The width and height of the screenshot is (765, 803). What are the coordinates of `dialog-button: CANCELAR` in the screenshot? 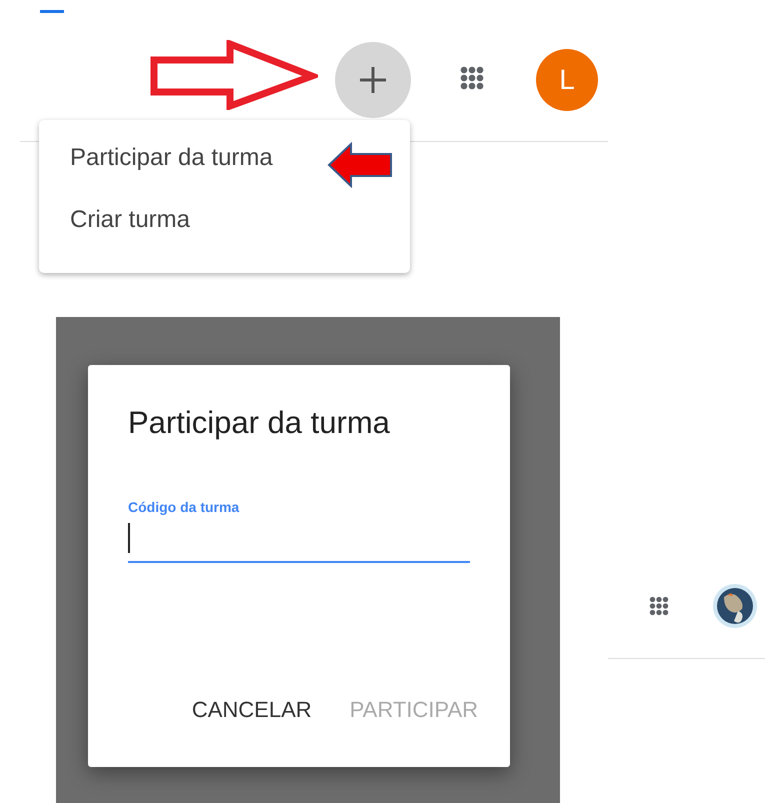 It's located at (252, 710).